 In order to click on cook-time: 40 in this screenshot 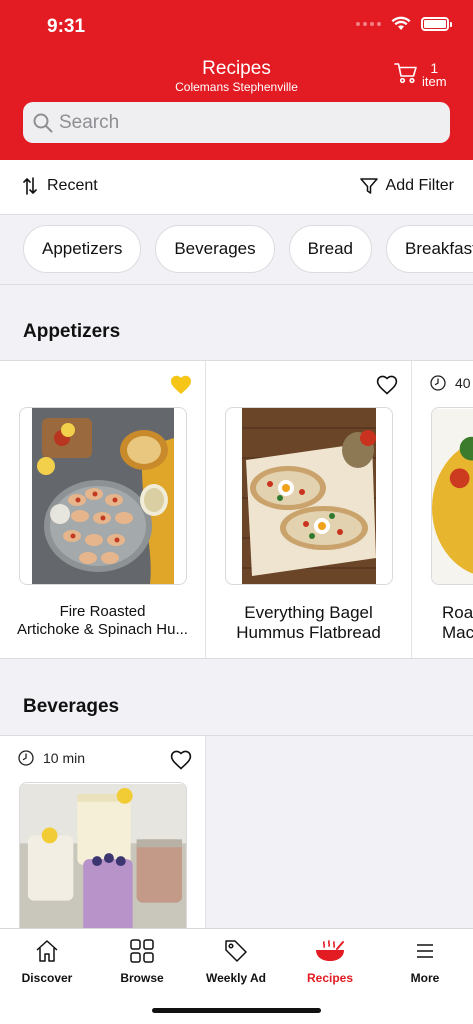, I will do `click(450, 383)`.